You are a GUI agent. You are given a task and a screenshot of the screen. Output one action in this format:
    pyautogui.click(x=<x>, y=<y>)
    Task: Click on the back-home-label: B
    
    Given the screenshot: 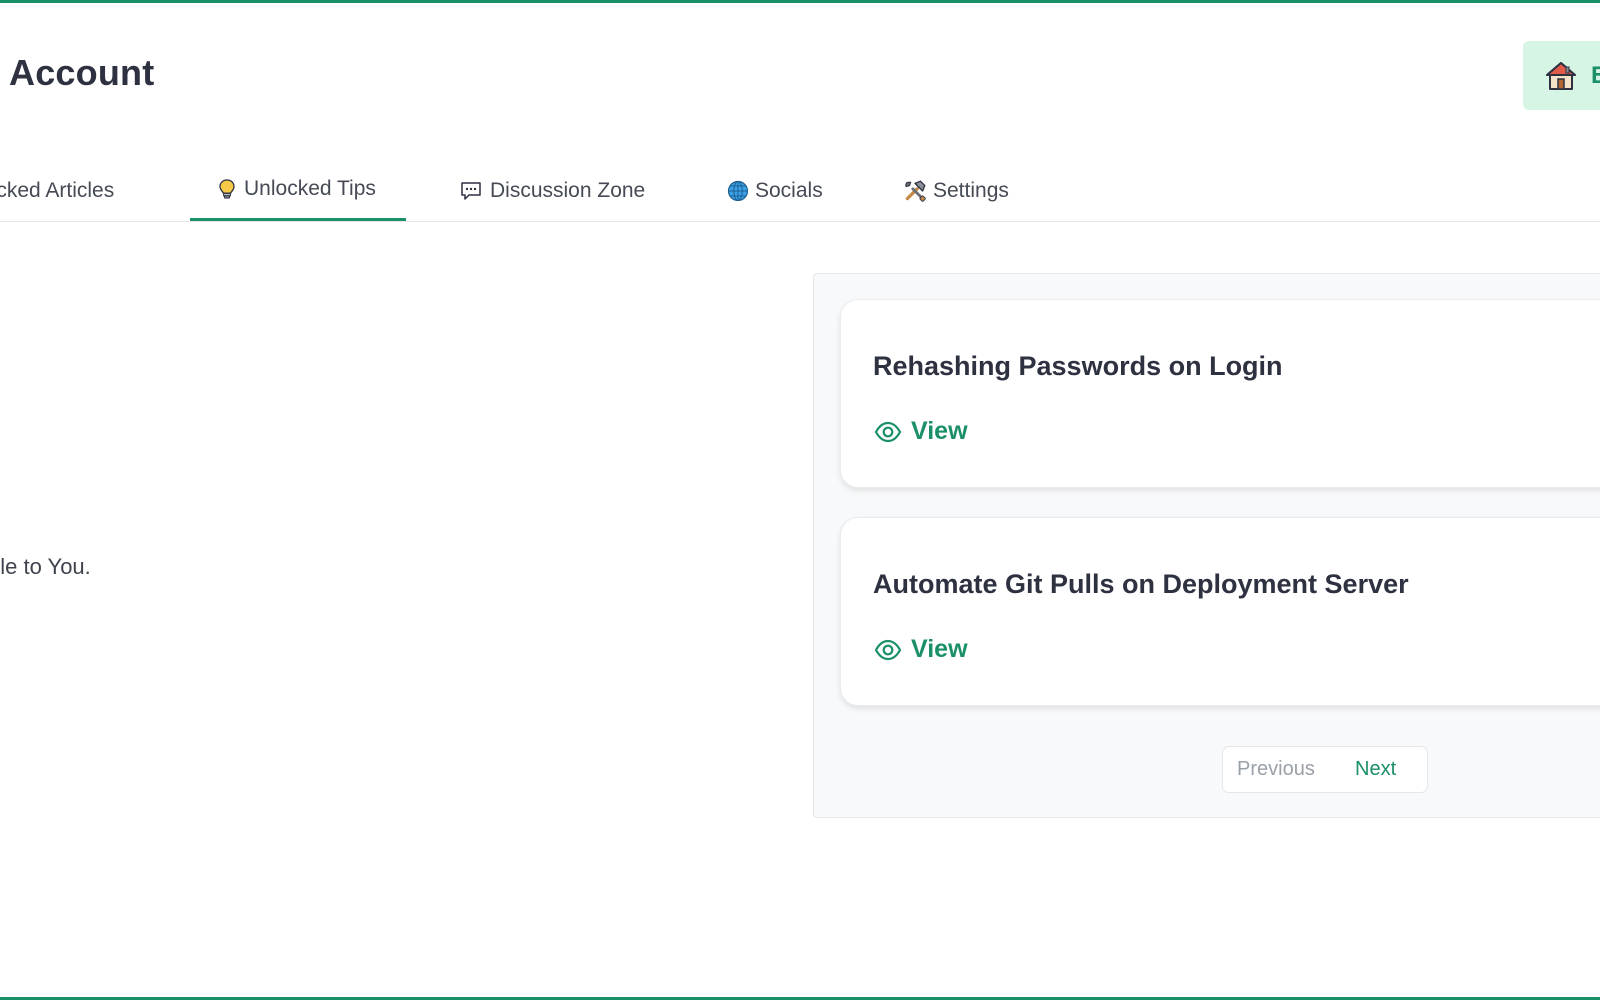 What is the action you would take?
    pyautogui.click(x=1595, y=75)
    